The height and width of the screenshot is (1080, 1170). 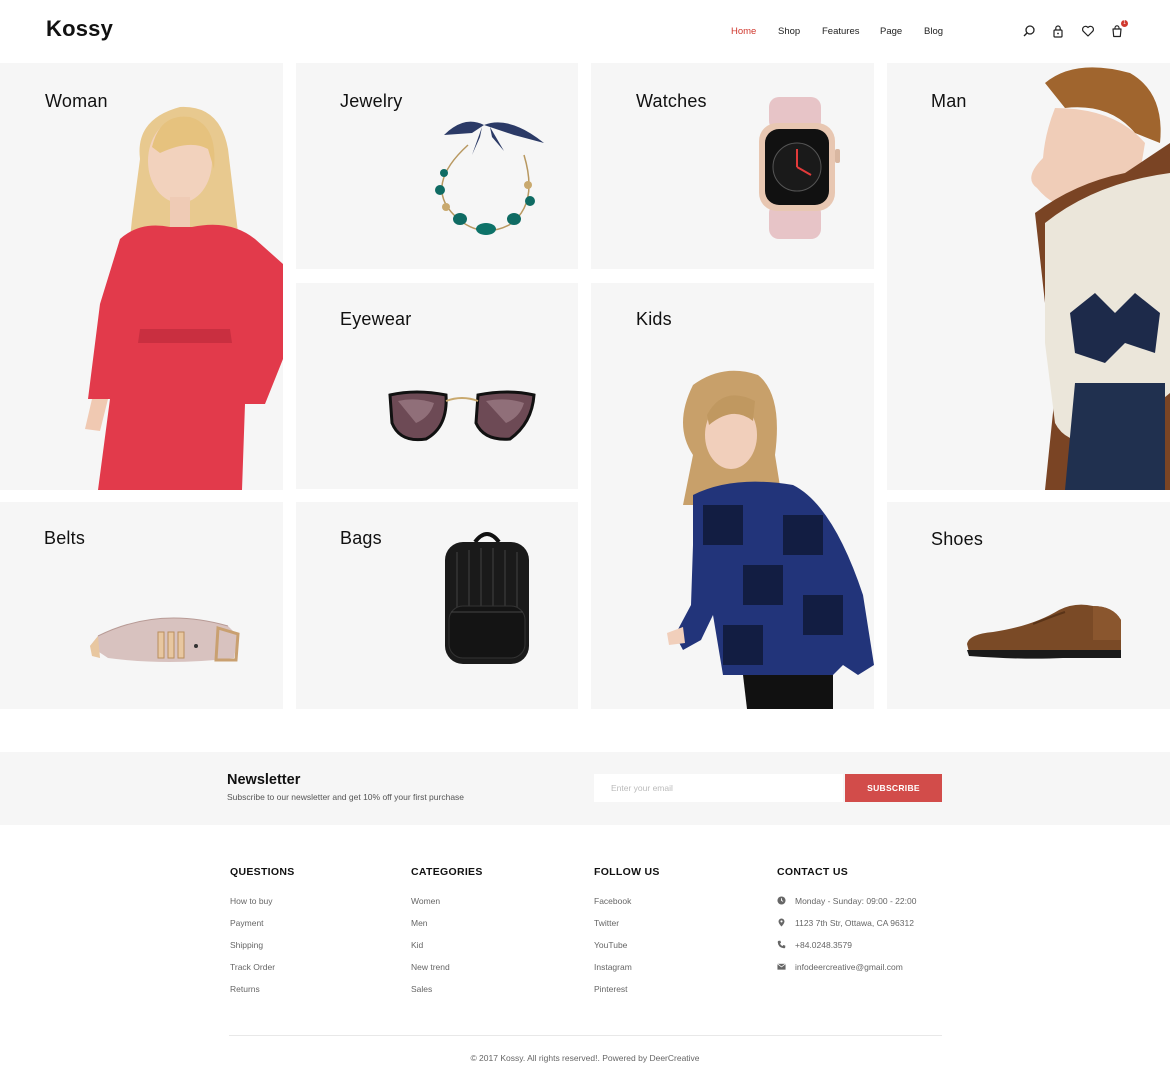 I want to click on category-tile-woman: Woman, so click(x=141, y=276).